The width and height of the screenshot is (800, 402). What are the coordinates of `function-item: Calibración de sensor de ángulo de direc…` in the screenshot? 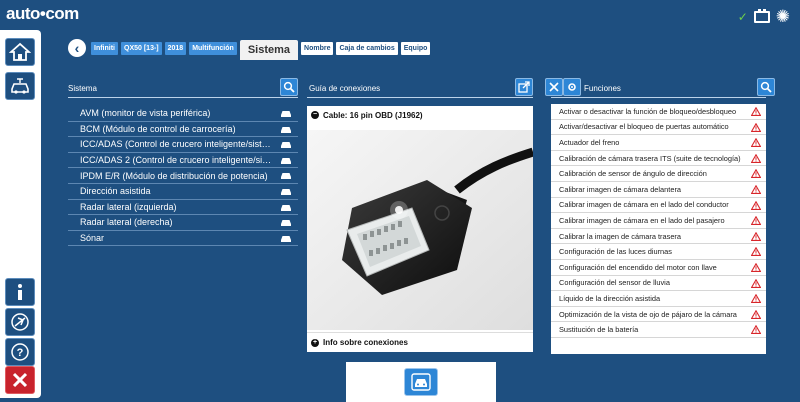 It's located at (658, 174).